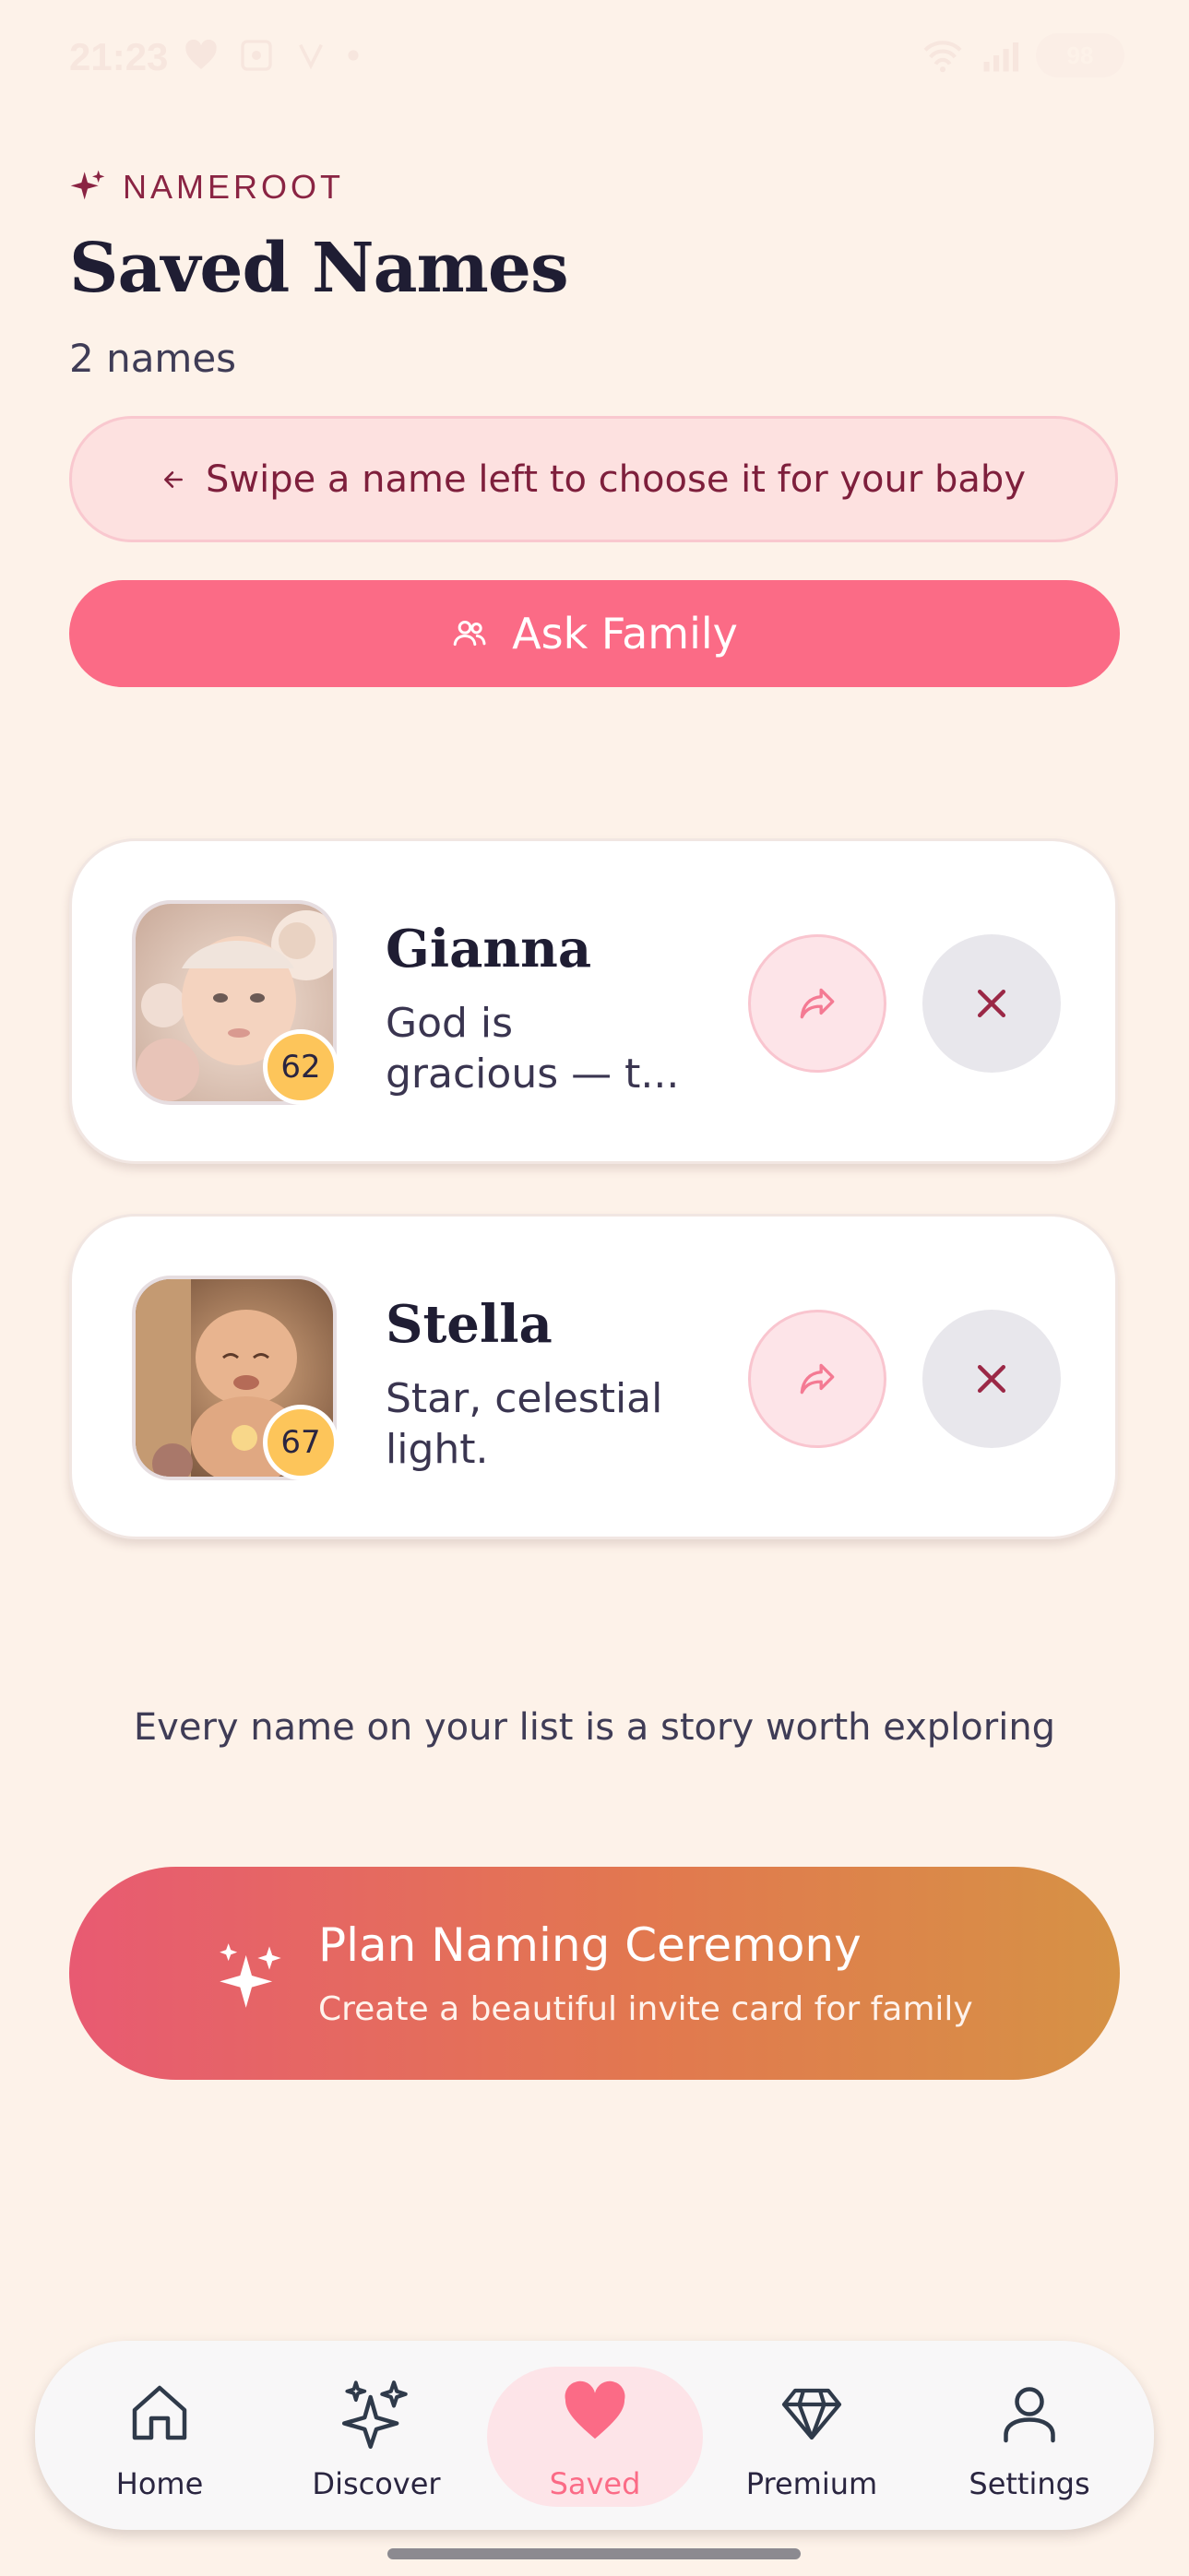  I want to click on nav-item-saved: Saved, so click(595, 2436).